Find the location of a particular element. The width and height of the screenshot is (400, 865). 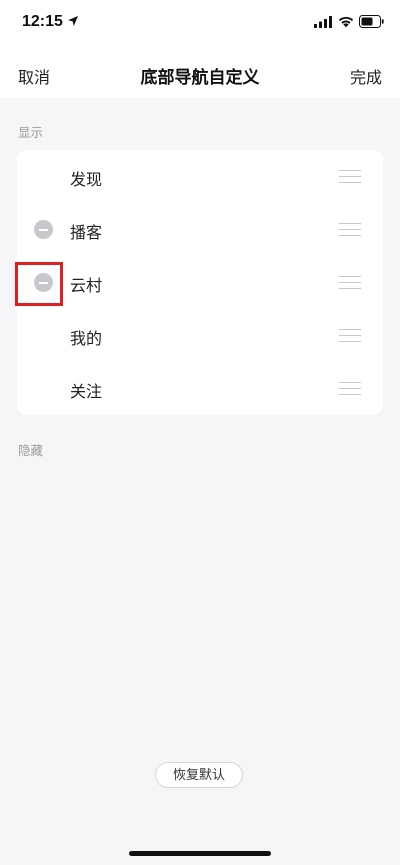

list-item-label: 云村 is located at coordinates (86, 286).